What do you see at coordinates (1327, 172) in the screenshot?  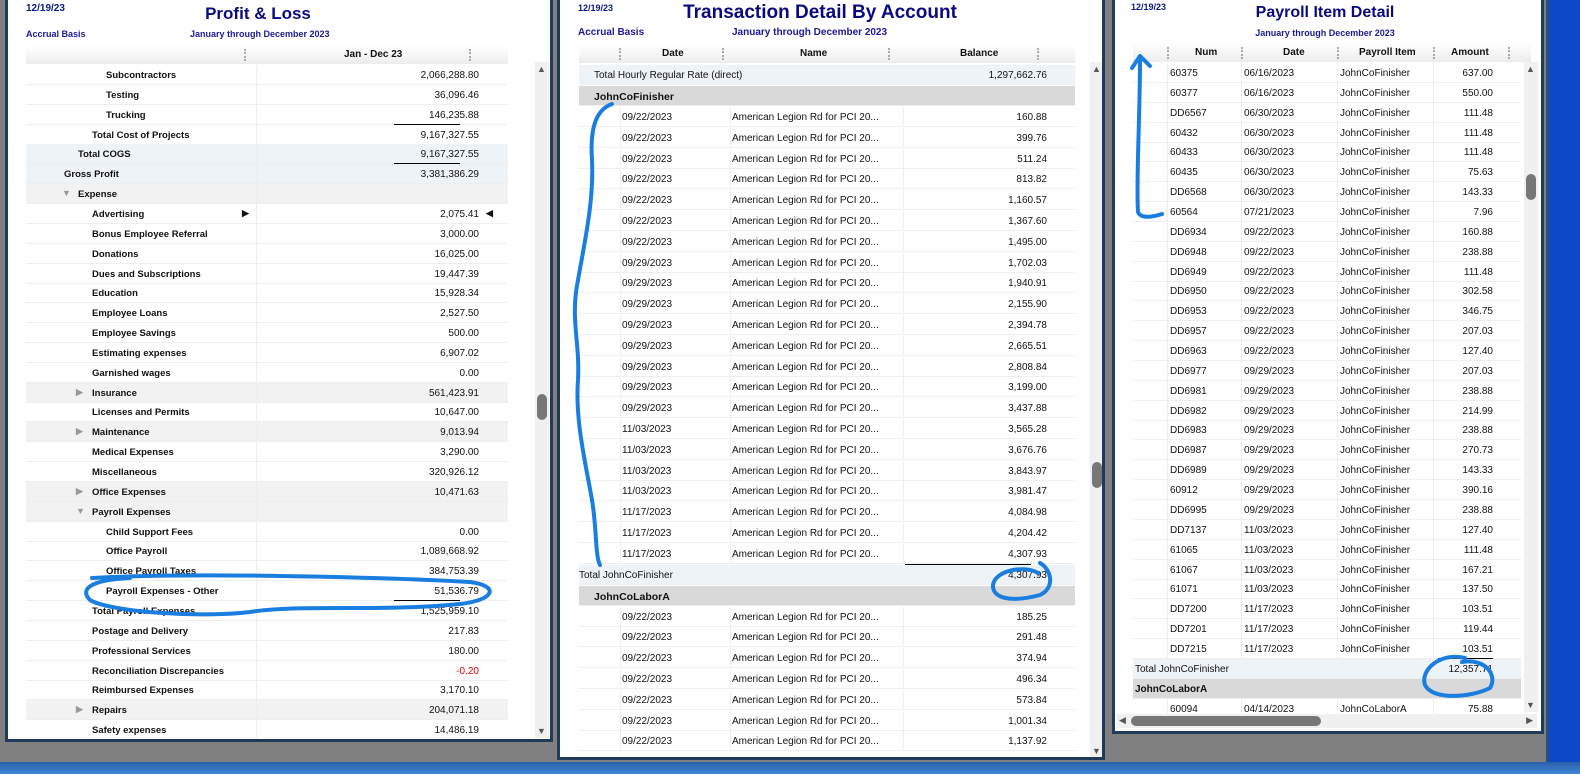 I see `payroll-row: 60435 06/30/2023 JohnCoFinisher 75.63` at bounding box center [1327, 172].